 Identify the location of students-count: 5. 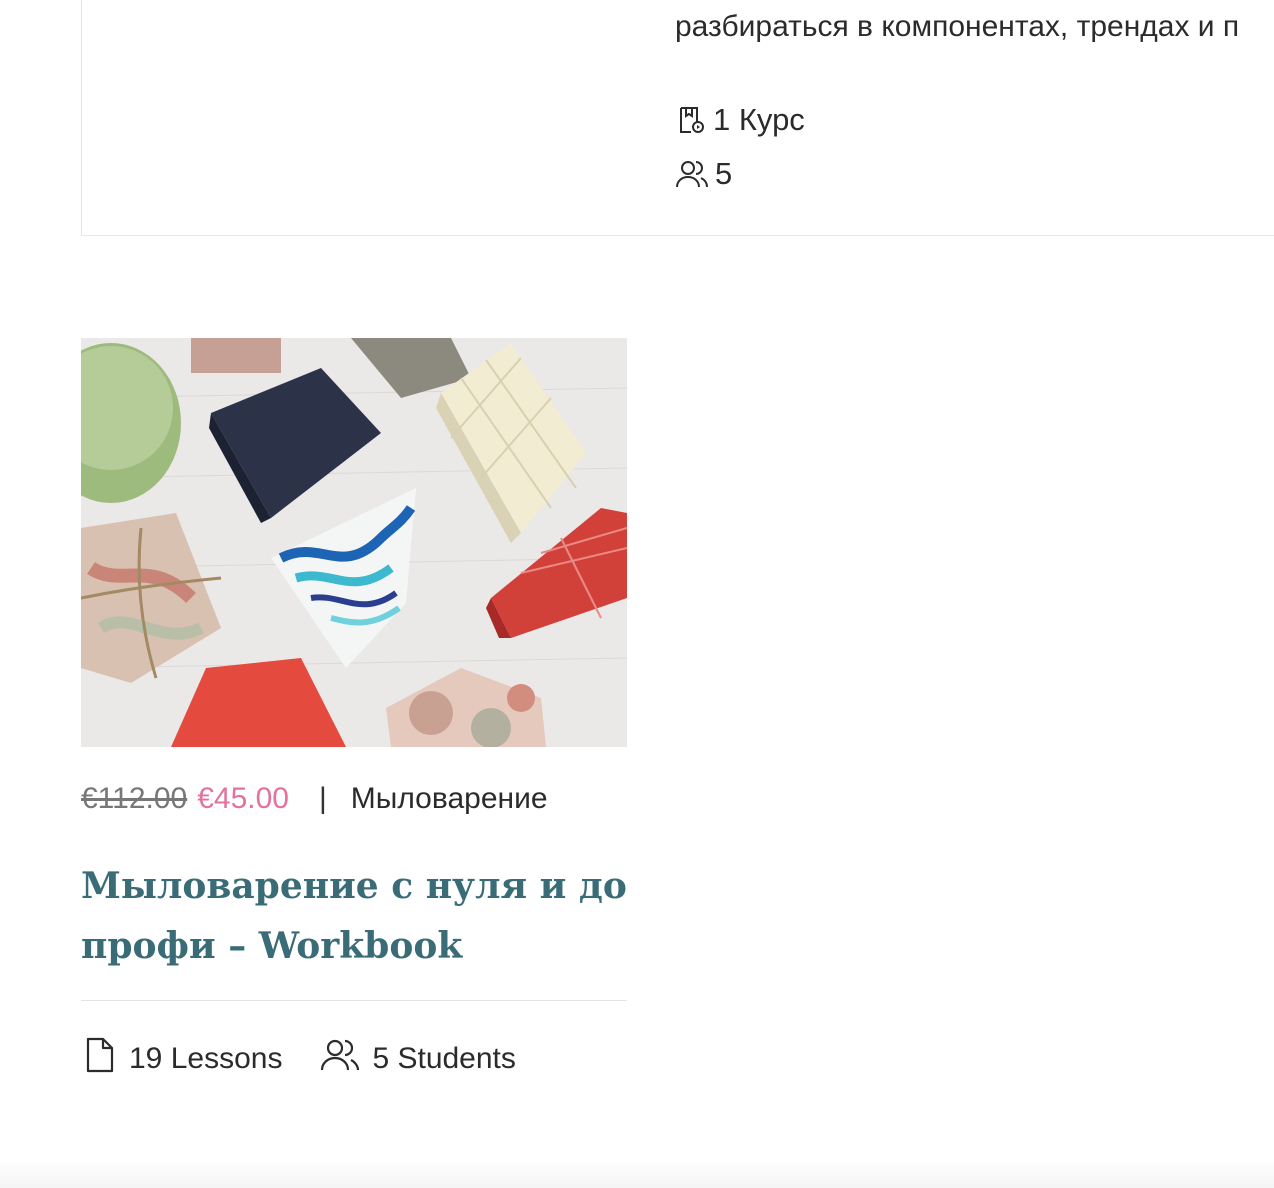
(724, 173).